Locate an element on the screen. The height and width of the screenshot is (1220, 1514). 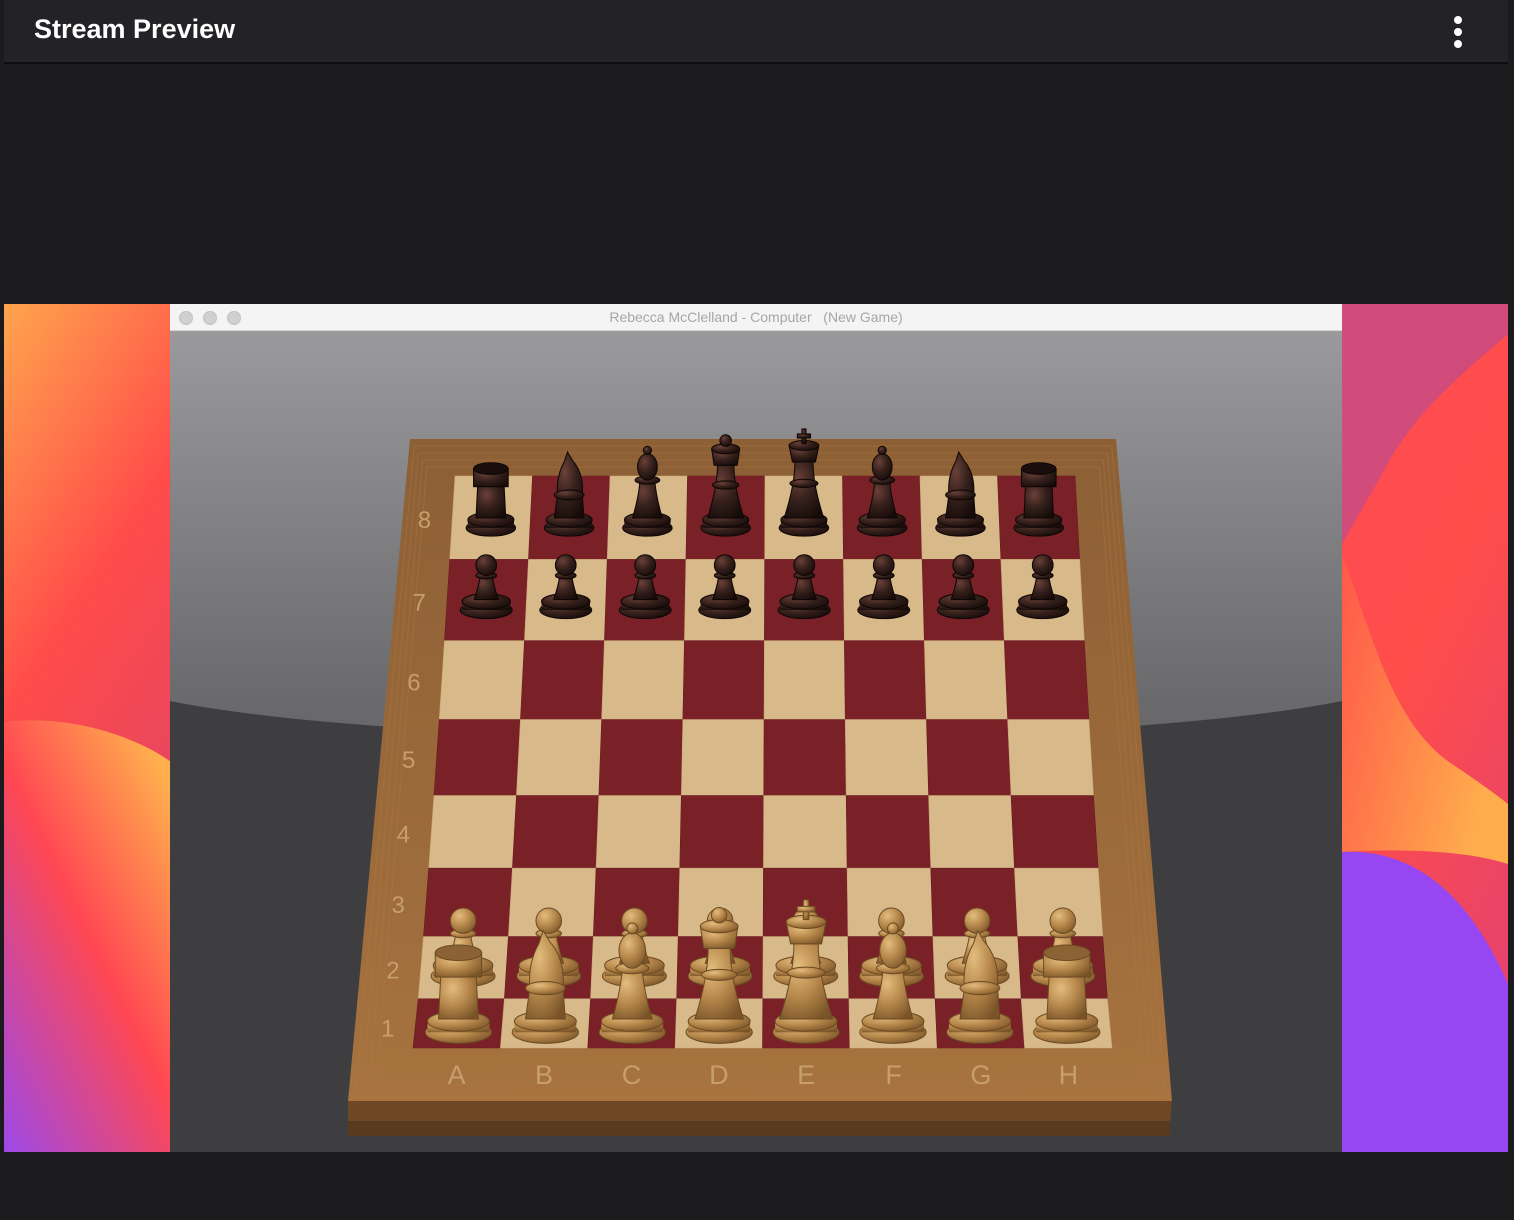
square-d6 is located at coordinates (723, 680).